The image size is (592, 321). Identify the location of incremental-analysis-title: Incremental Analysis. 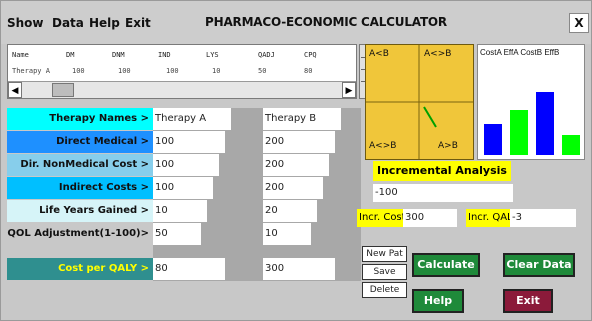
(442, 171).